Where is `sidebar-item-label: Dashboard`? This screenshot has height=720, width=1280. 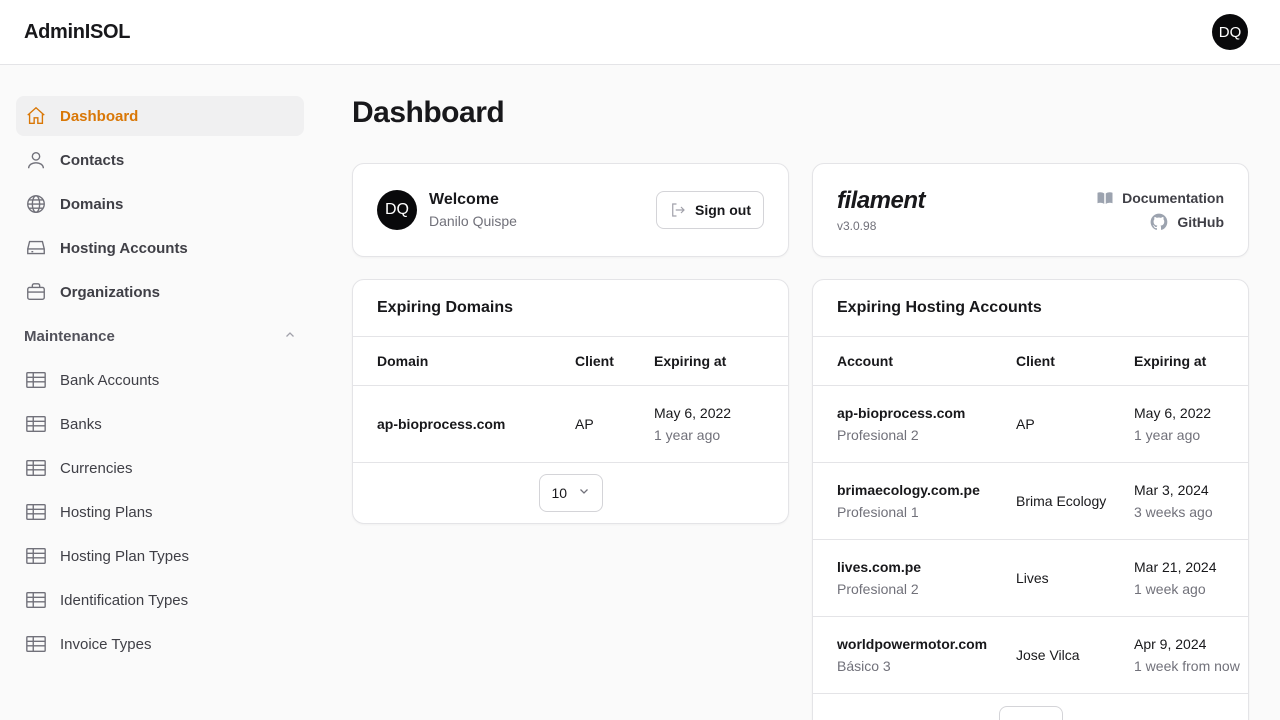
sidebar-item-label: Dashboard is located at coordinates (99, 116).